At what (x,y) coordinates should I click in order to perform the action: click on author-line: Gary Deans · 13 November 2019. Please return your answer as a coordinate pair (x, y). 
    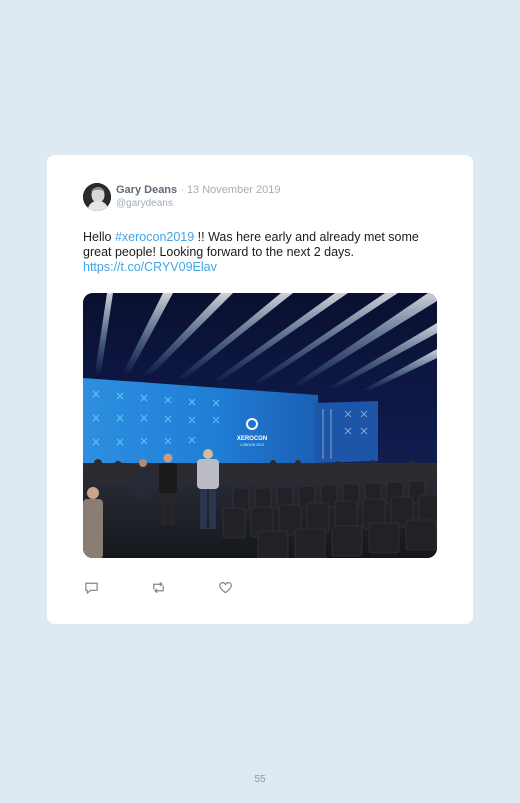
    Looking at the image, I should click on (198, 190).